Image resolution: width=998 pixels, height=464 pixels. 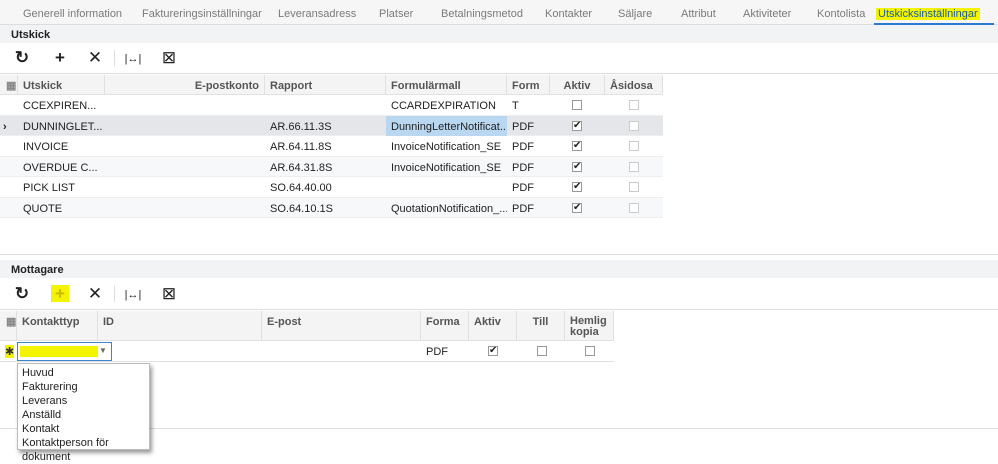 I want to click on table-row: CCEXPIREN... CCARDEXPIRATION T, so click(x=331, y=105).